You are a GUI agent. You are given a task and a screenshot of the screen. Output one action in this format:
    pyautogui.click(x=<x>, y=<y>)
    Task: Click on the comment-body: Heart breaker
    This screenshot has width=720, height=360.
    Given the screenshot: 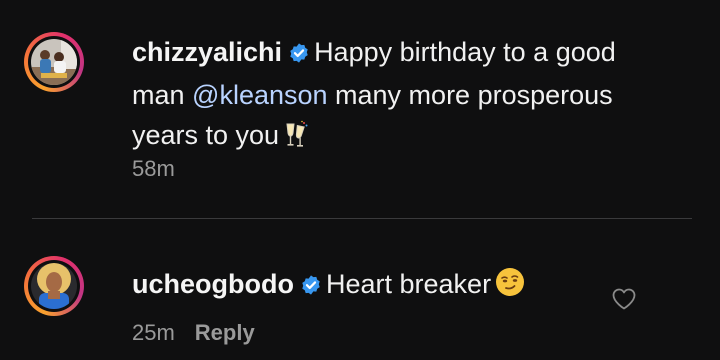 What is the action you would take?
    pyautogui.click(x=408, y=284)
    